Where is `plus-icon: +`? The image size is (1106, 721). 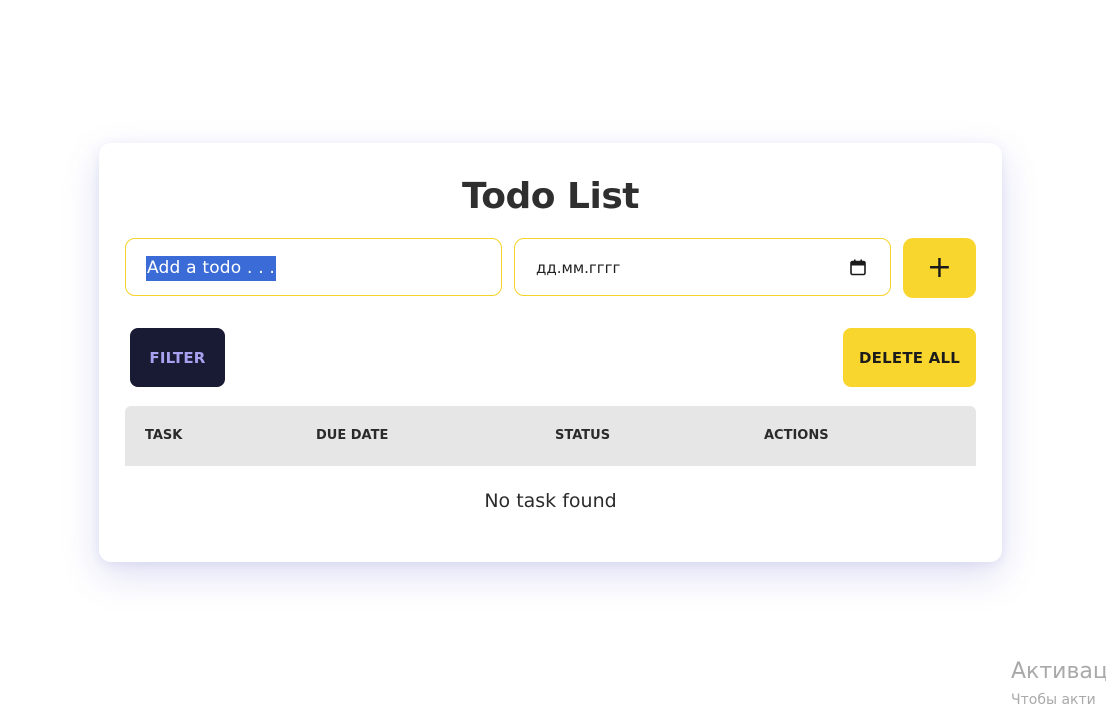
plus-icon: + is located at coordinates (939, 267).